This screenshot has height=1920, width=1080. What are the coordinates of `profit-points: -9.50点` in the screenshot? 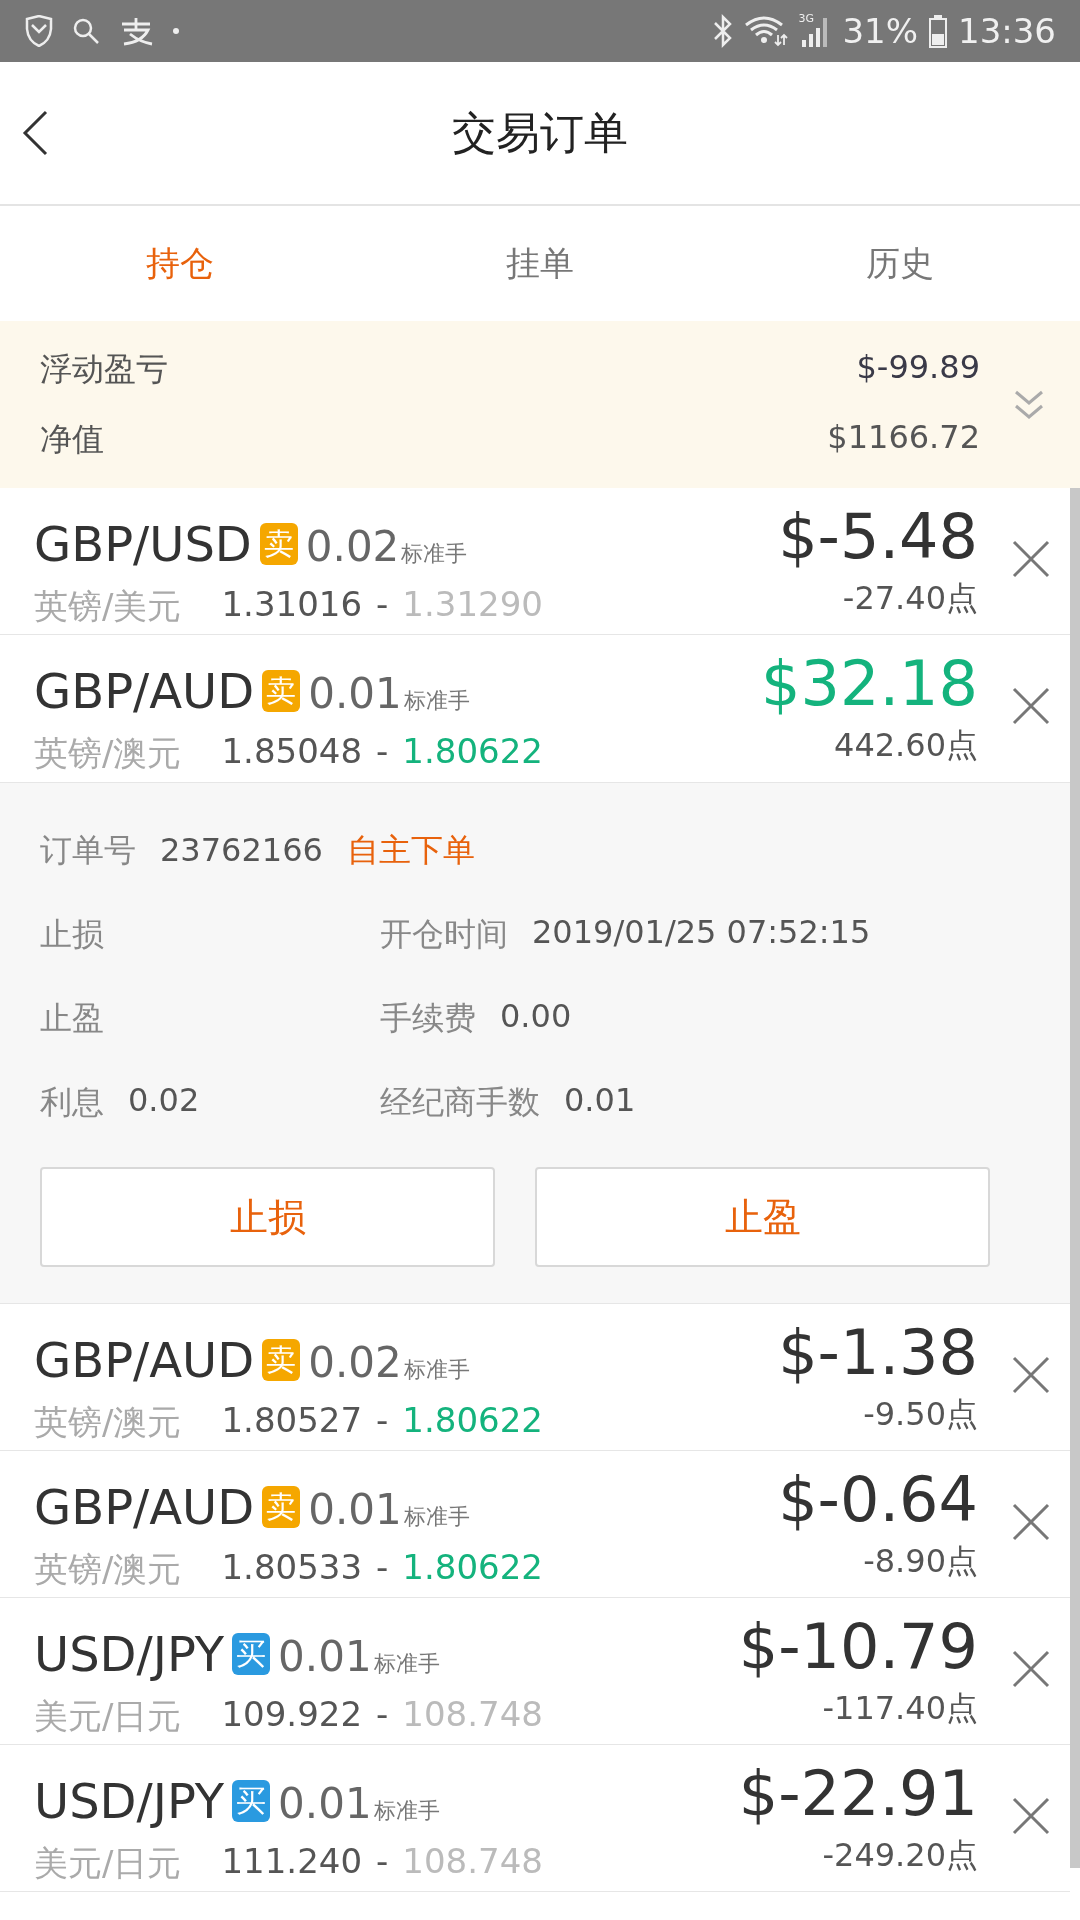 It's located at (920, 1414).